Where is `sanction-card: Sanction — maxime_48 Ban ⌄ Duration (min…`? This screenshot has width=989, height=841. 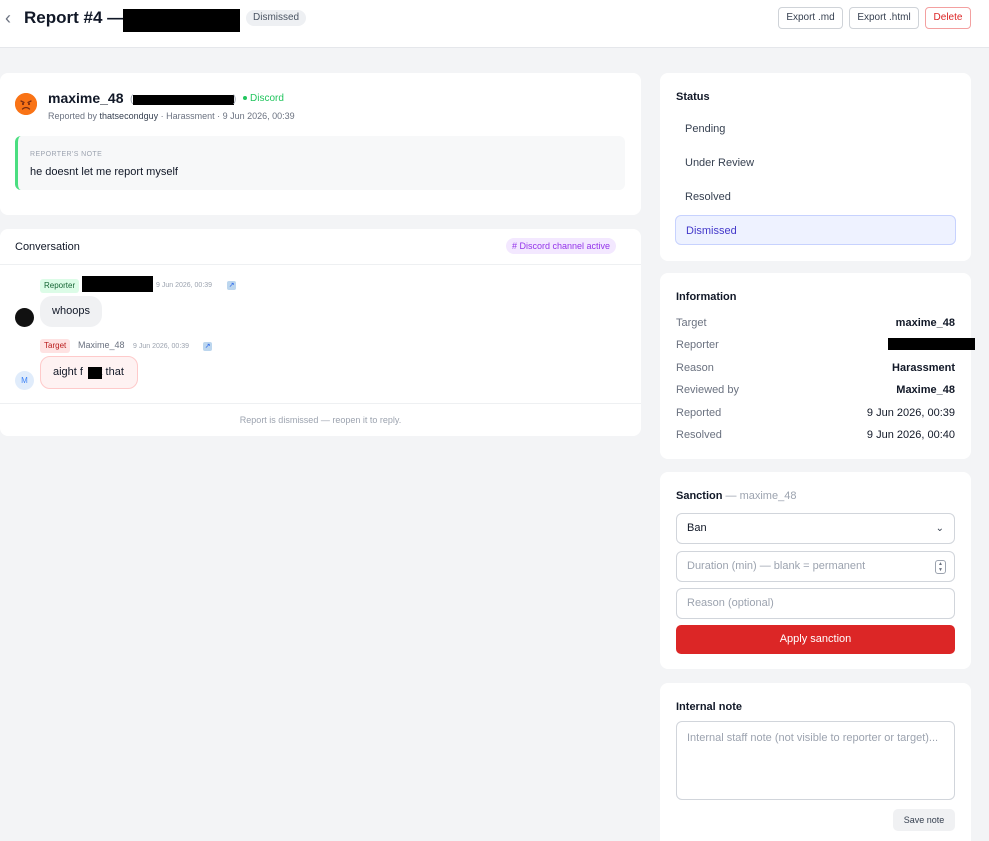 sanction-card: Sanction — maxime_48 Ban ⌄ Duration (min… is located at coordinates (815, 570).